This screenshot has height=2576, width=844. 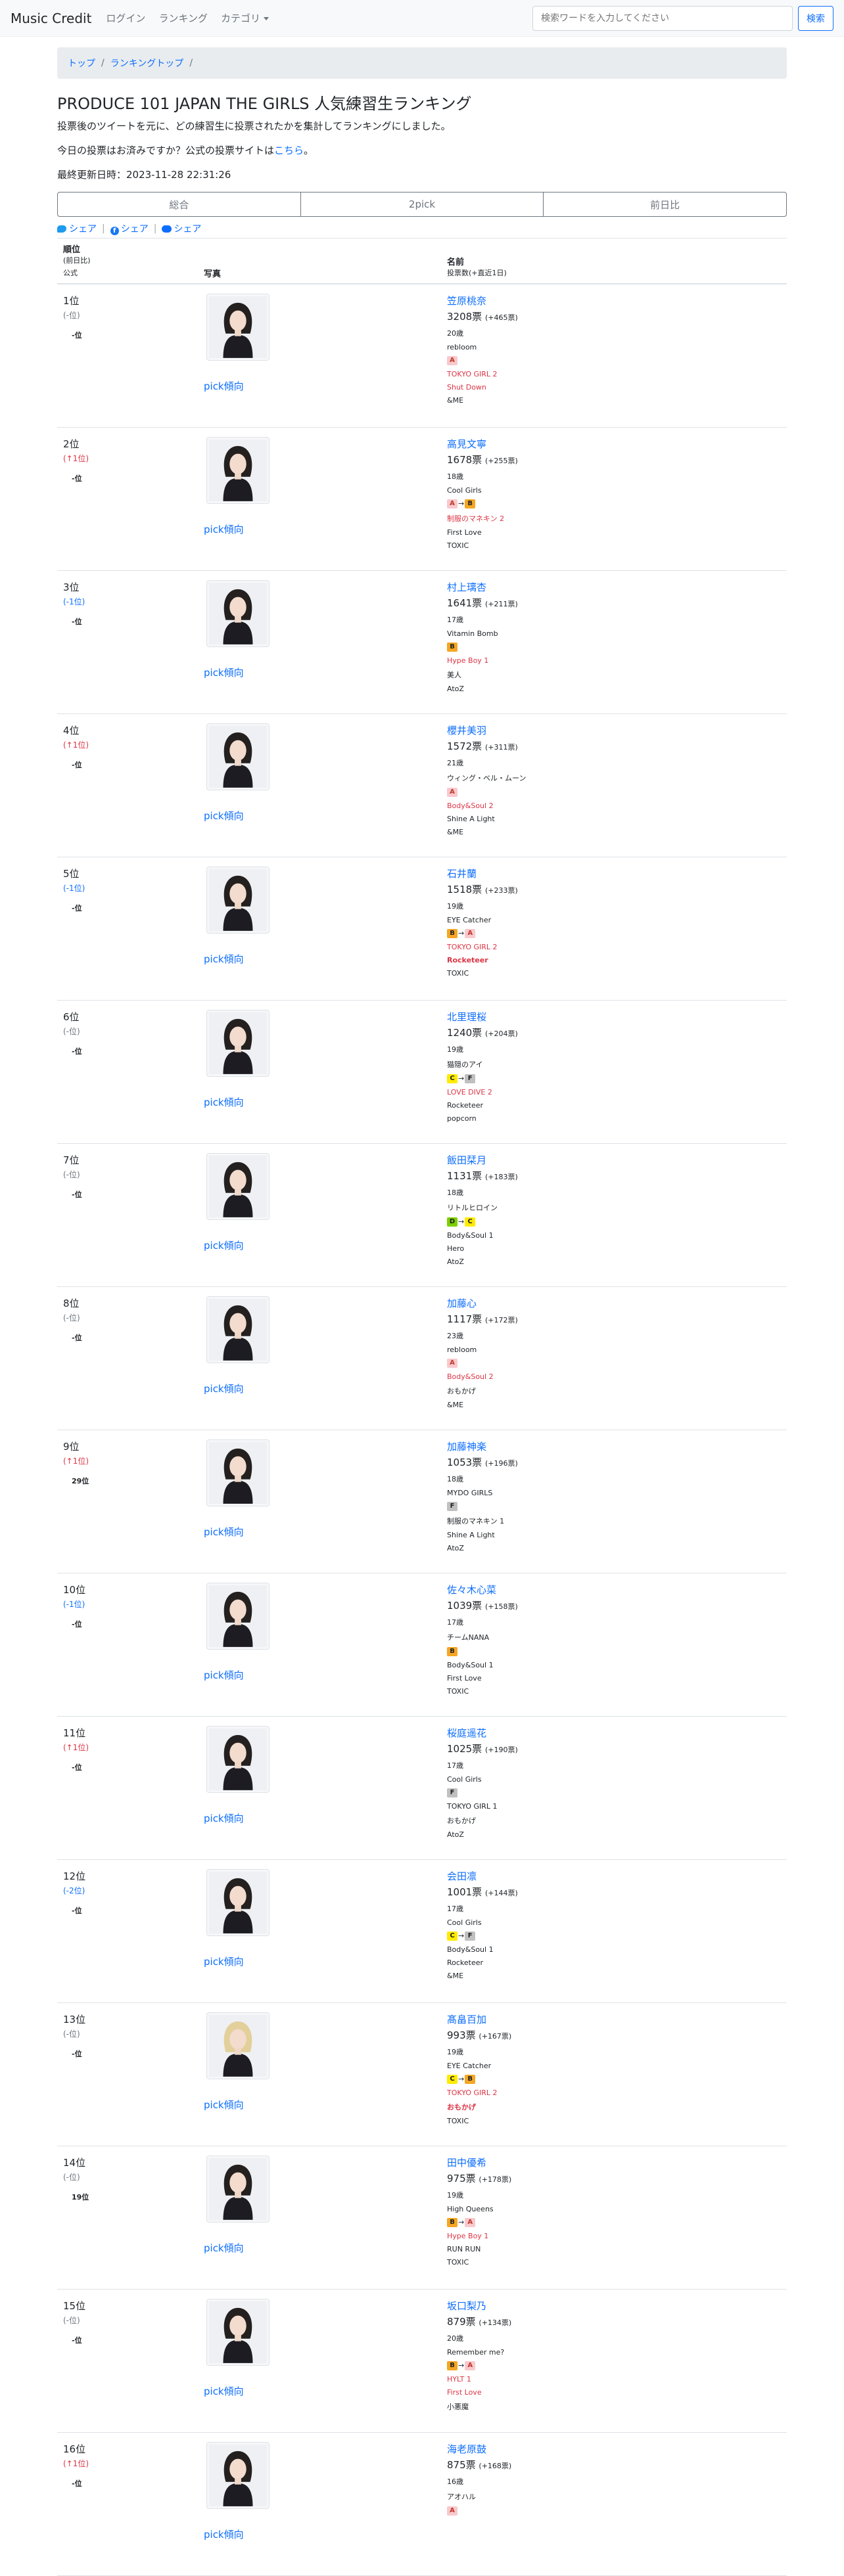 What do you see at coordinates (455, 2051) in the screenshot?
I see `trainee-age: 19歳` at bounding box center [455, 2051].